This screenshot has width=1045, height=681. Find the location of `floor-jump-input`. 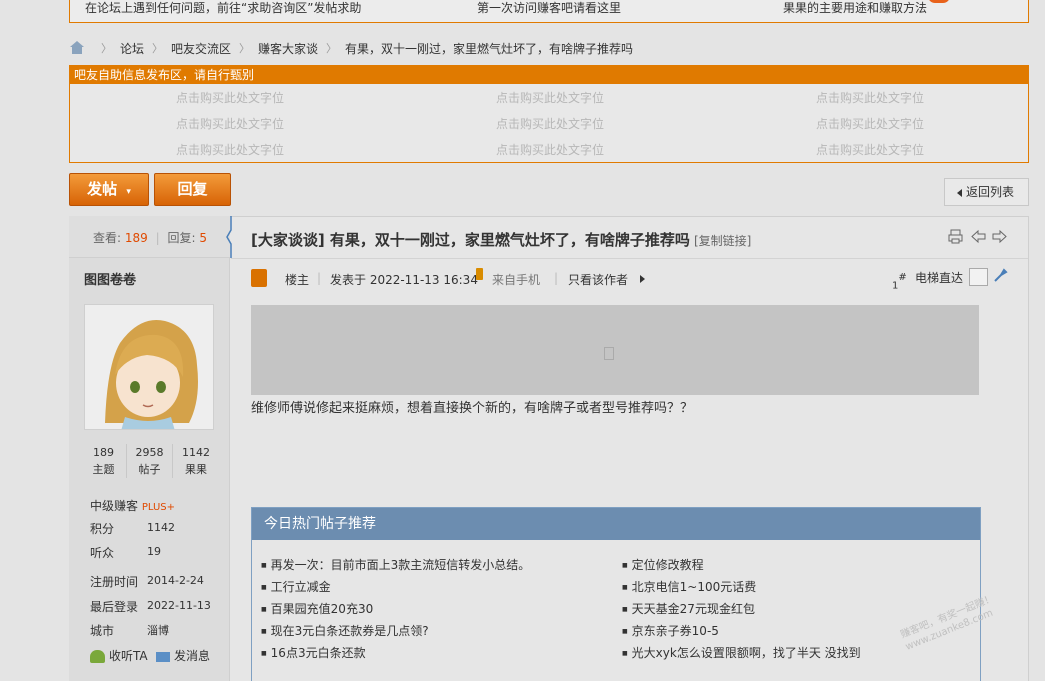

floor-jump-input is located at coordinates (978, 277).